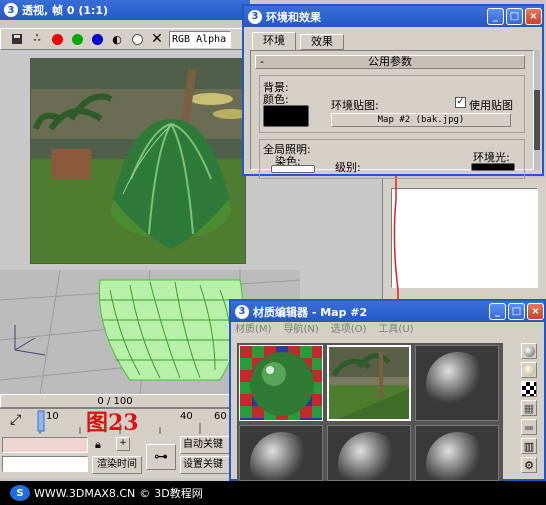 Image resolution: width=546 pixels, height=505 pixels. I want to click on bottom-controls: 🔒︎ + 渲染时间 ⊶ 自动关键 设置关键, so click(160, 456).